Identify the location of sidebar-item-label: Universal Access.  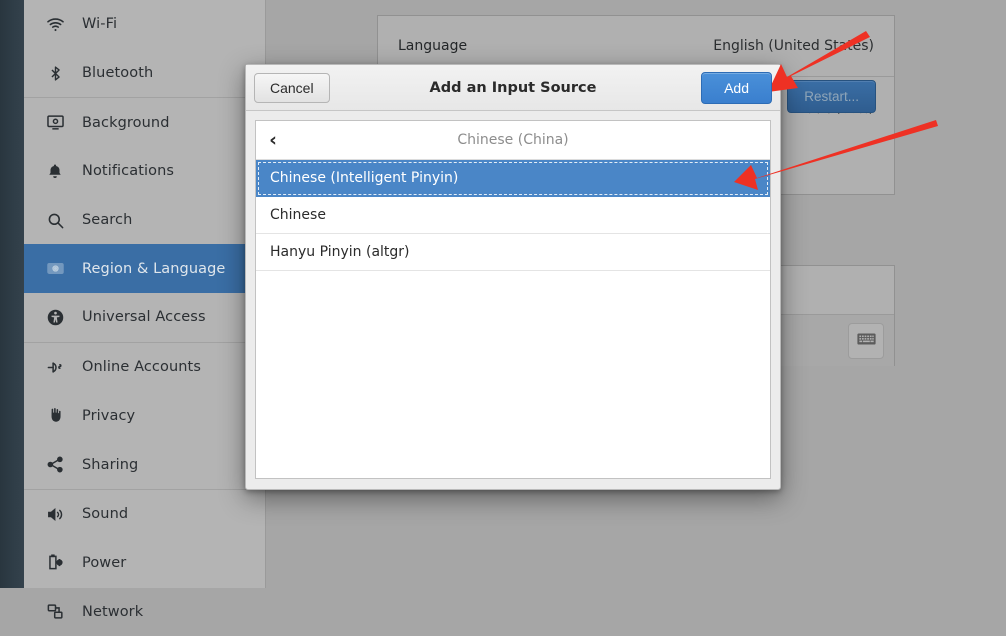
(144, 317).